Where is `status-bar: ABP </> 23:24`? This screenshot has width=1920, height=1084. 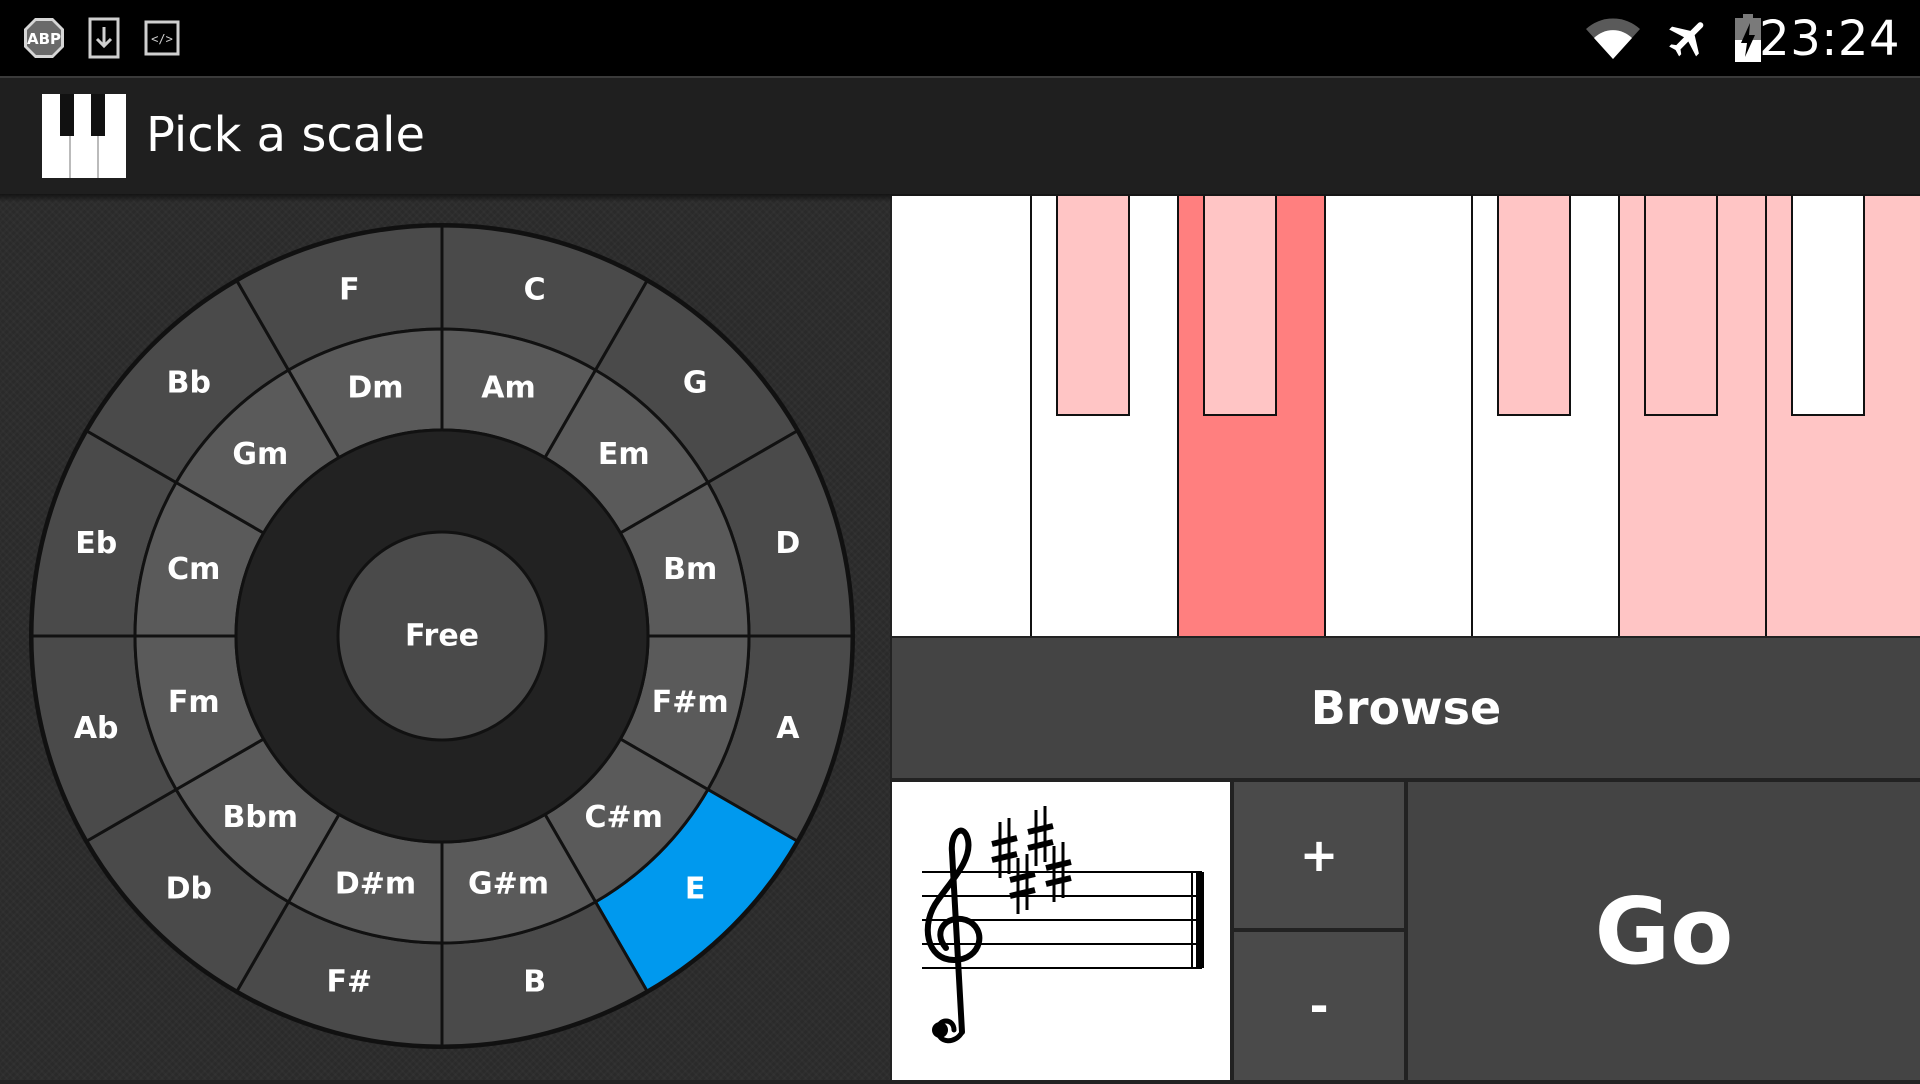
status-bar: ABP </> 23:24 is located at coordinates (960, 38).